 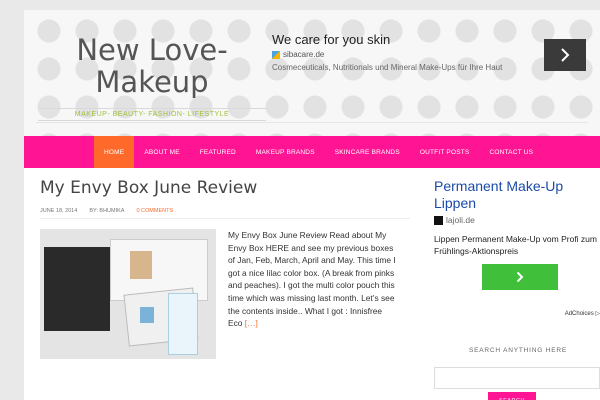 I want to click on search-button: SEARCH, so click(x=512, y=396).